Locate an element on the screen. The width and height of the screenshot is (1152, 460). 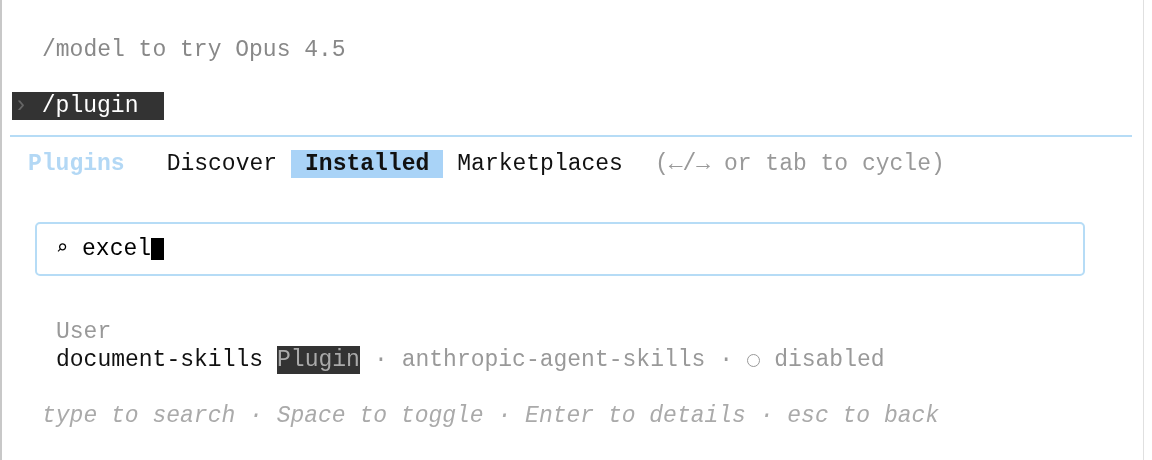
search-value: excel is located at coordinates (117, 249).